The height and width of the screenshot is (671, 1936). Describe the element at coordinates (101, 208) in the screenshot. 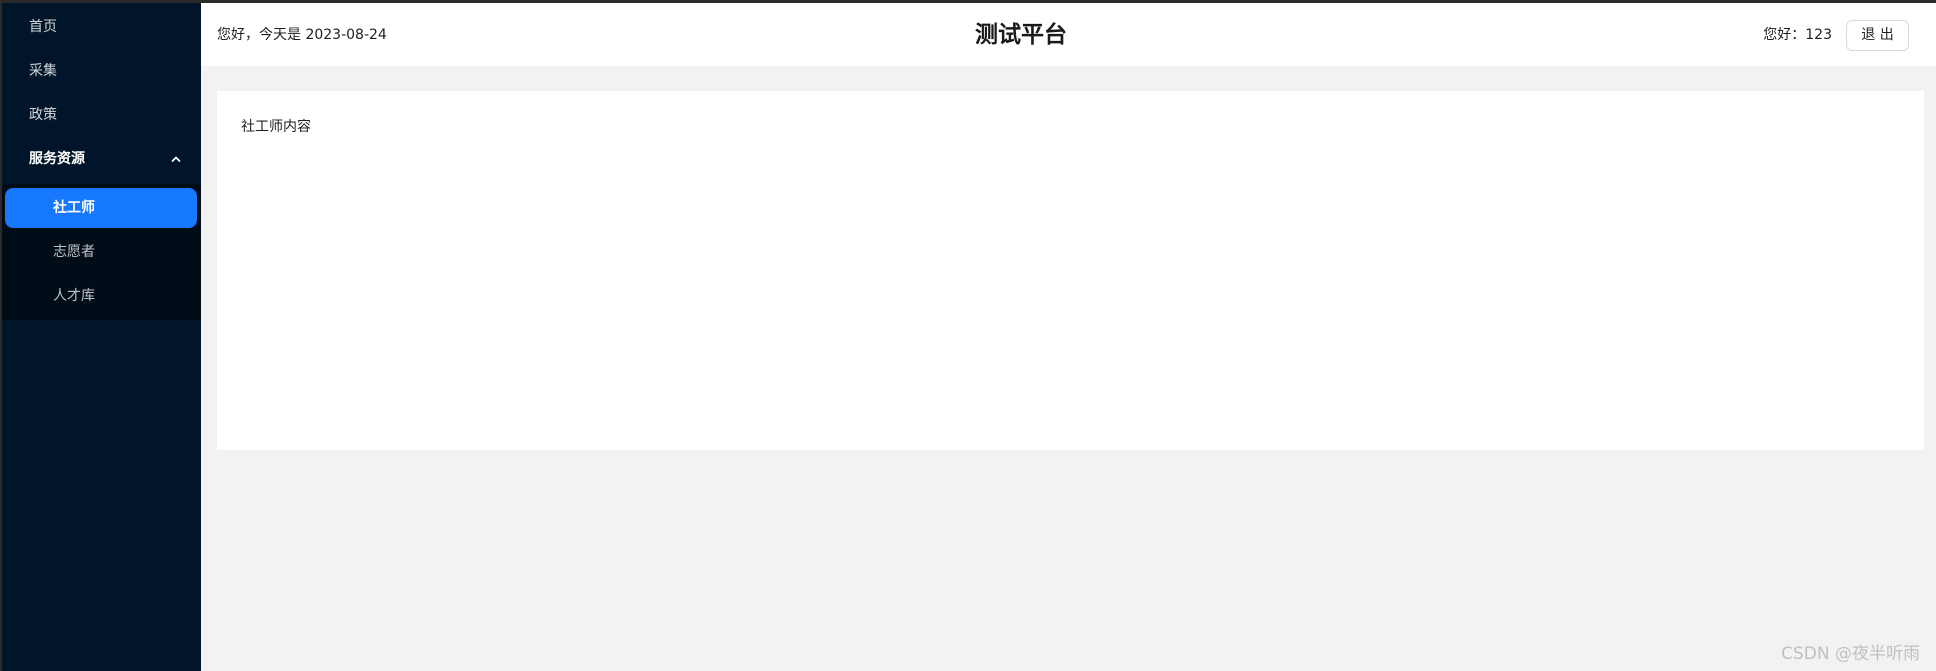

I see `sidebar-item-social-worker: 社工师` at that location.